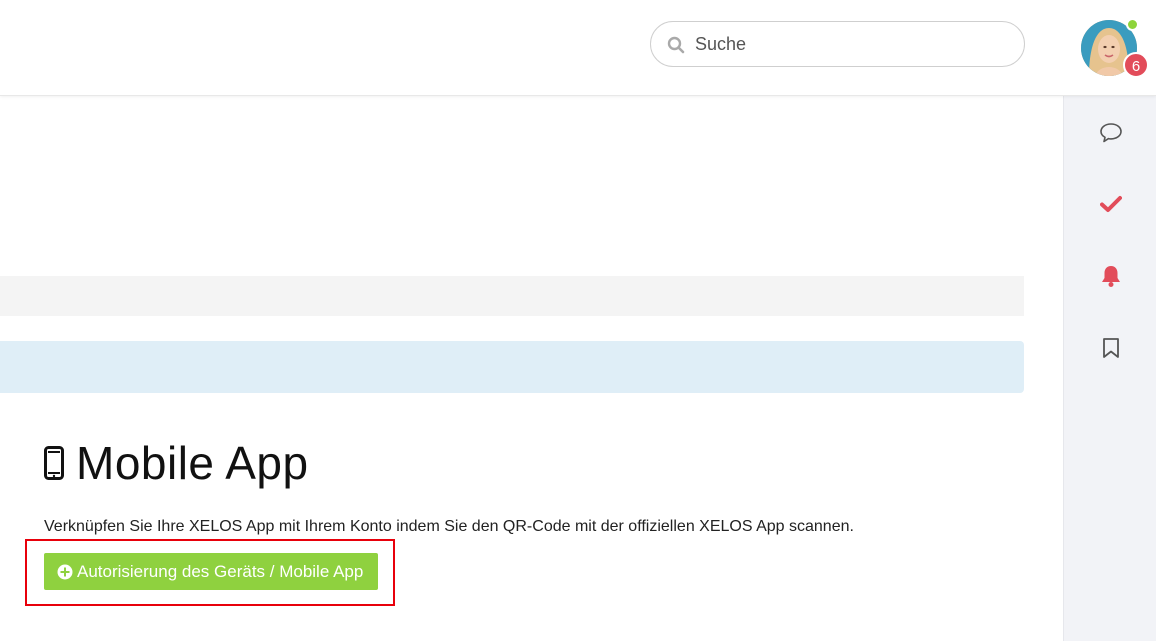  Describe the element at coordinates (1132, 24) in the screenshot. I see `online-status-dot` at that location.